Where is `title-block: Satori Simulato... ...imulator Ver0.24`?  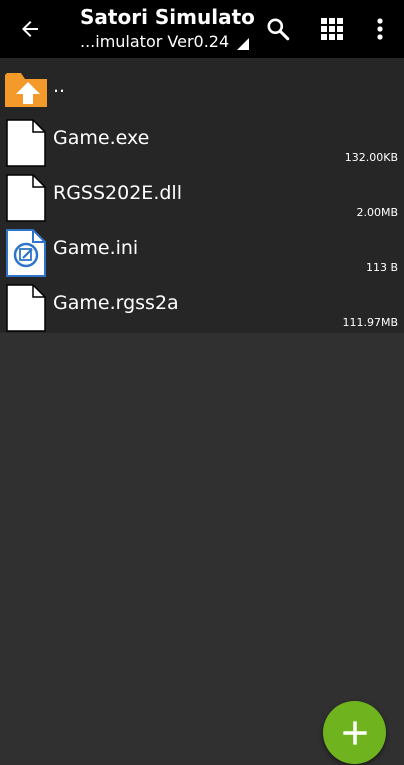 title-block: Satori Simulato... ...imulator Ver0.24 is located at coordinates (167, 28).